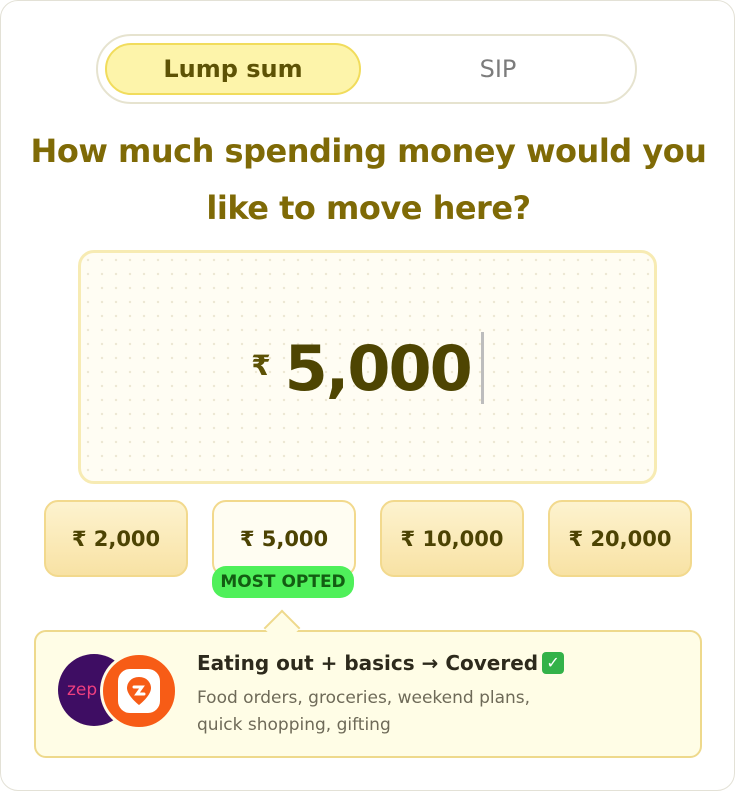  What do you see at coordinates (498, 69) in the screenshot?
I see `tab-sip: SIP` at bounding box center [498, 69].